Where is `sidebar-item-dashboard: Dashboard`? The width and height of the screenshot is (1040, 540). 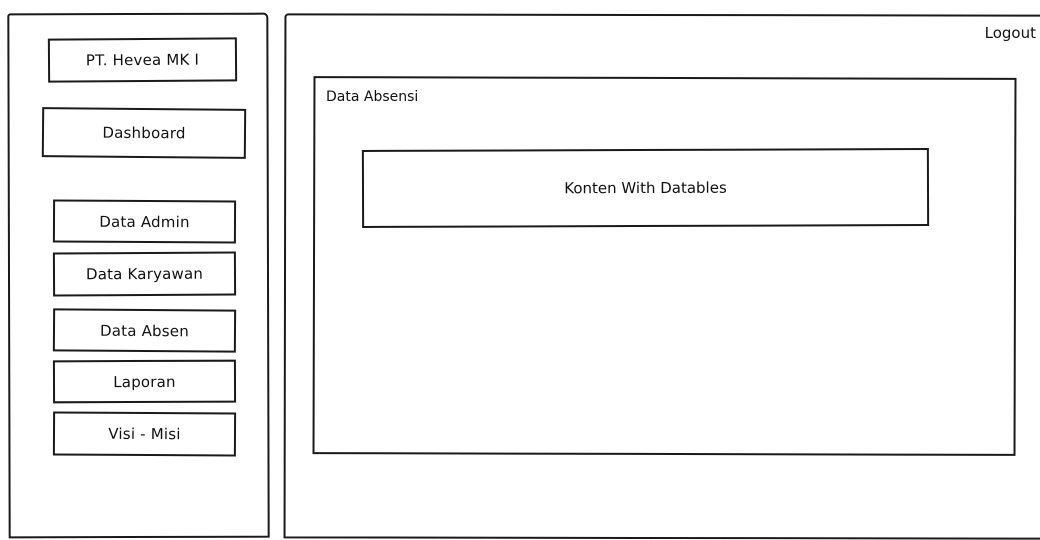
sidebar-item-dashboard: Dashboard is located at coordinates (144, 133).